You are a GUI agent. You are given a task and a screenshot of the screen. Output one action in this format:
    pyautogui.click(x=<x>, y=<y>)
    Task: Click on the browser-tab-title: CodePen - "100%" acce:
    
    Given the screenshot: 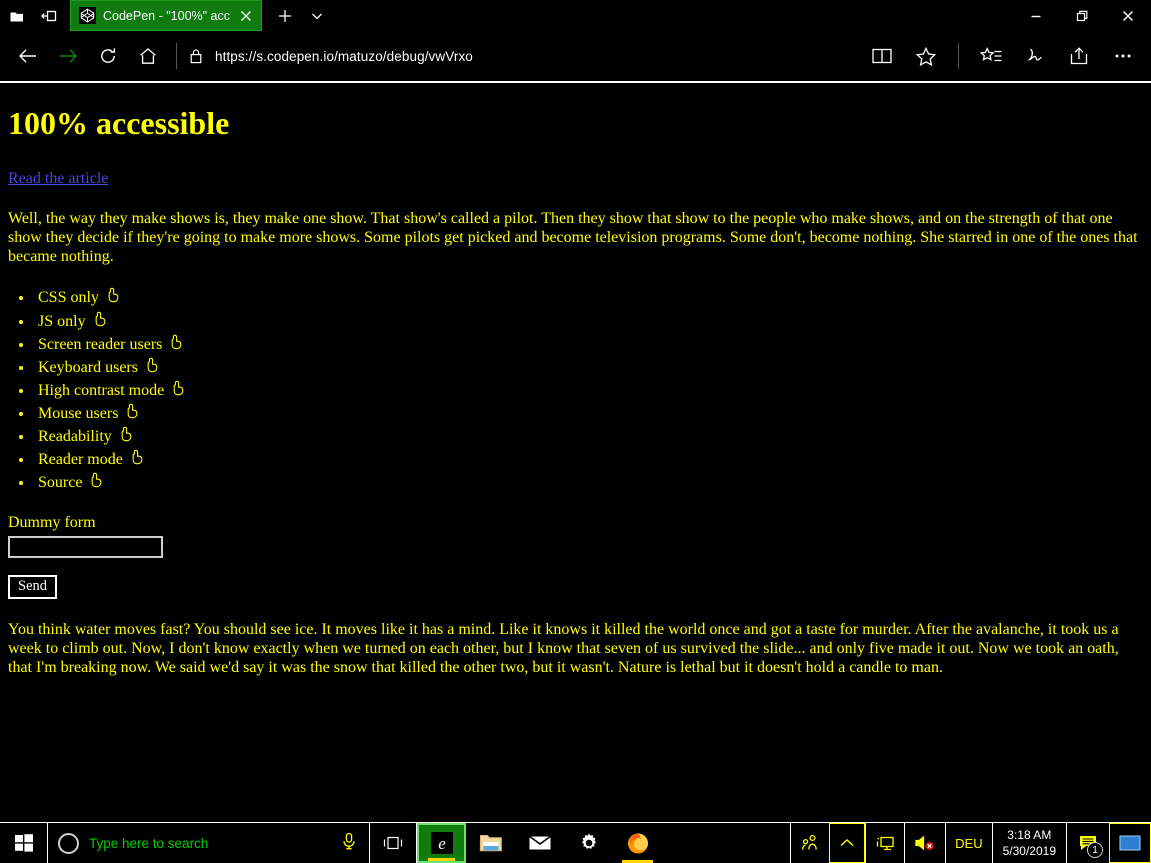 What is the action you would take?
    pyautogui.click(x=166, y=15)
    